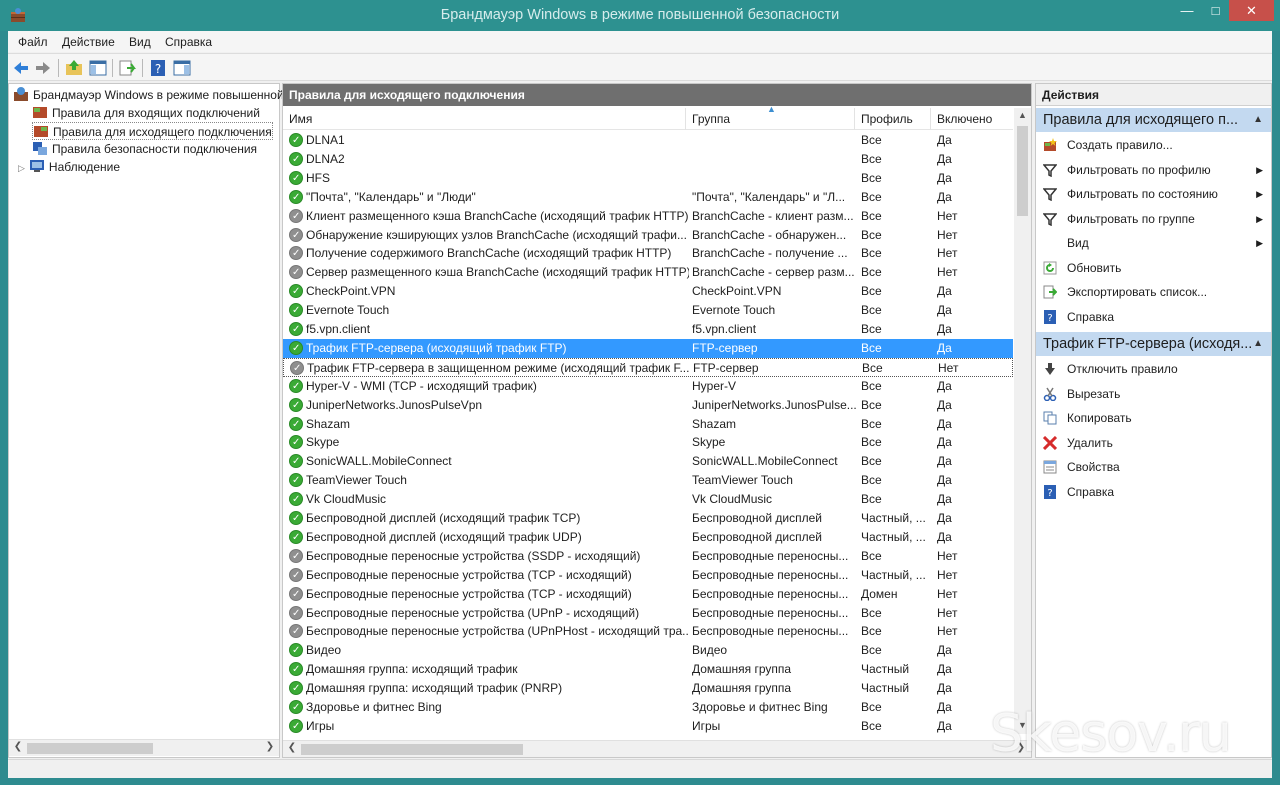  I want to click on action-item: Отключить правило, so click(1153, 369).